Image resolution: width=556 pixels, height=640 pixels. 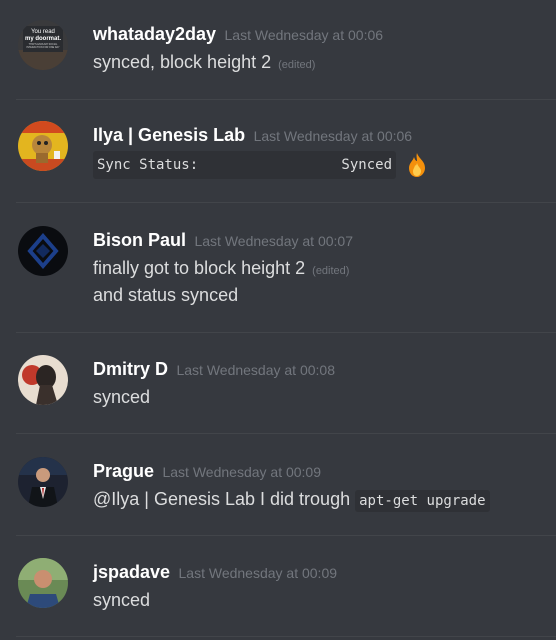 What do you see at coordinates (123, 471) in the screenshot?
I see `username: Prague` at bounding box center [123, 471].